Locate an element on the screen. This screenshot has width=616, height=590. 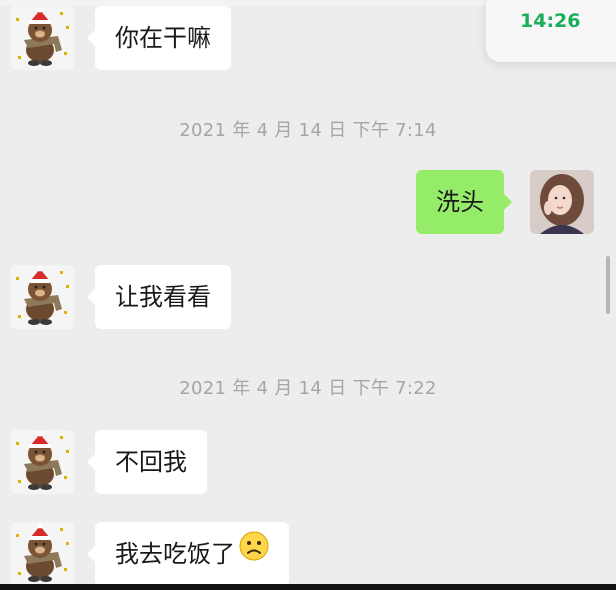
time-label: 14:26 is located at coordinates (550, 21).